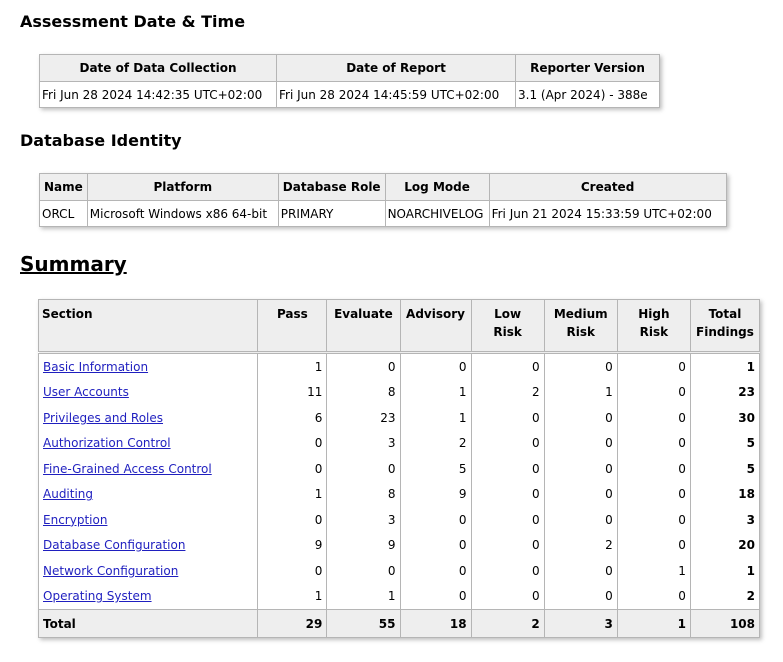 The height and width of the screenshot is (662, 783). What do you see at coordinates (435, 443) in the screenshot?
I see `advisory-cell: 2` at bounding box center [435, 443].